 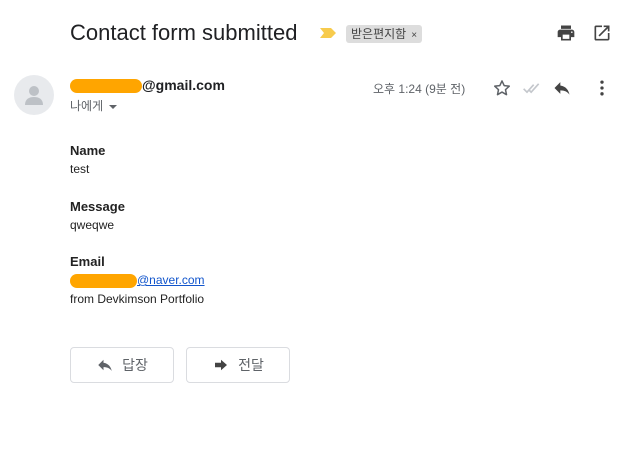 I want to click on reply-button: 답장, so click(x=122, y=365).